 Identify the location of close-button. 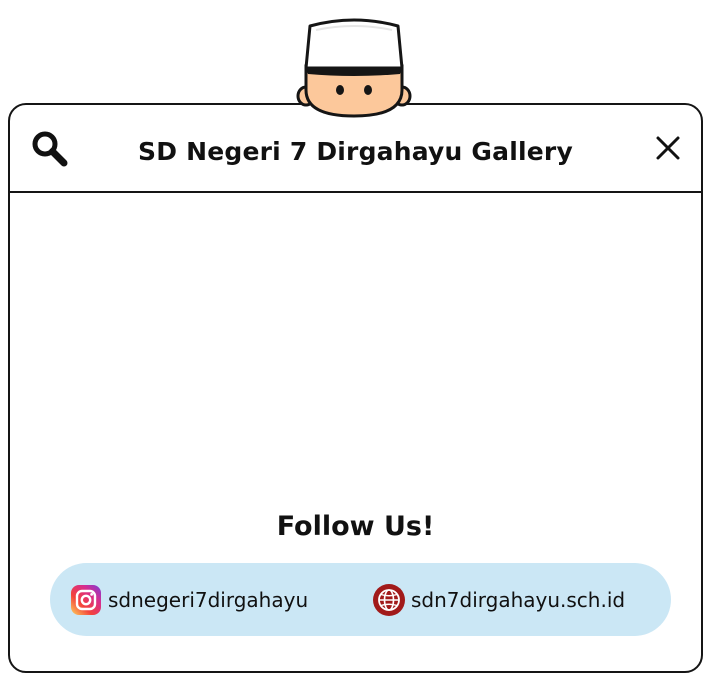
(668, 148).